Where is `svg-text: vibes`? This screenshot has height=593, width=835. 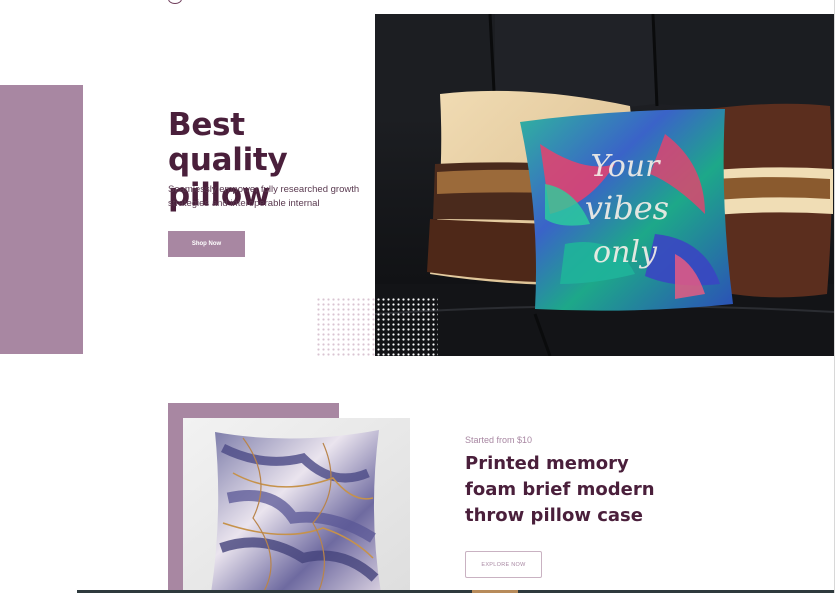
svg-text: vibes is located at coordinates (627, 208).